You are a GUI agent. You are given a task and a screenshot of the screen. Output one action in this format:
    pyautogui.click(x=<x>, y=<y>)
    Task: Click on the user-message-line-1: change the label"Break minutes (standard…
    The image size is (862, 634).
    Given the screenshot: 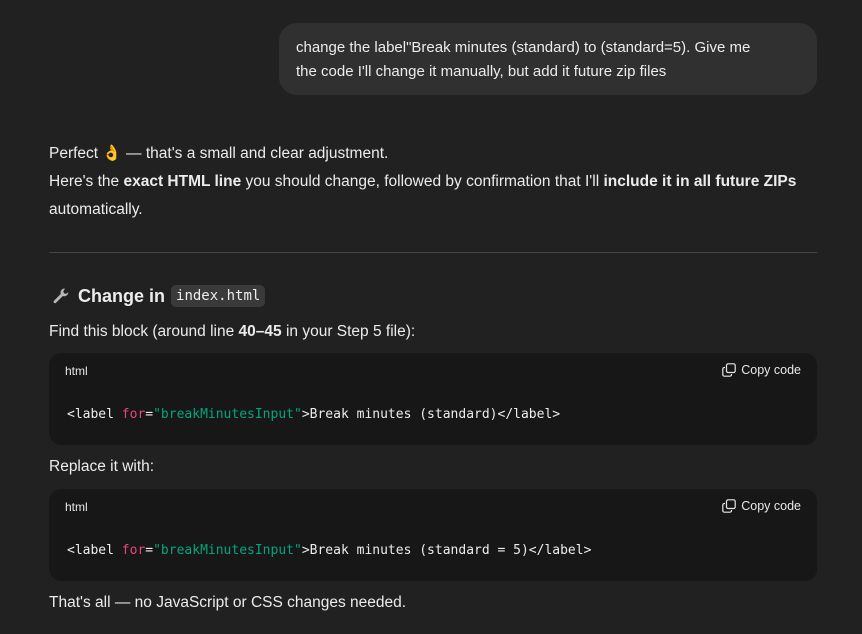 What is the action you would take?
    pyautogui.click(x=523, y=47)
    